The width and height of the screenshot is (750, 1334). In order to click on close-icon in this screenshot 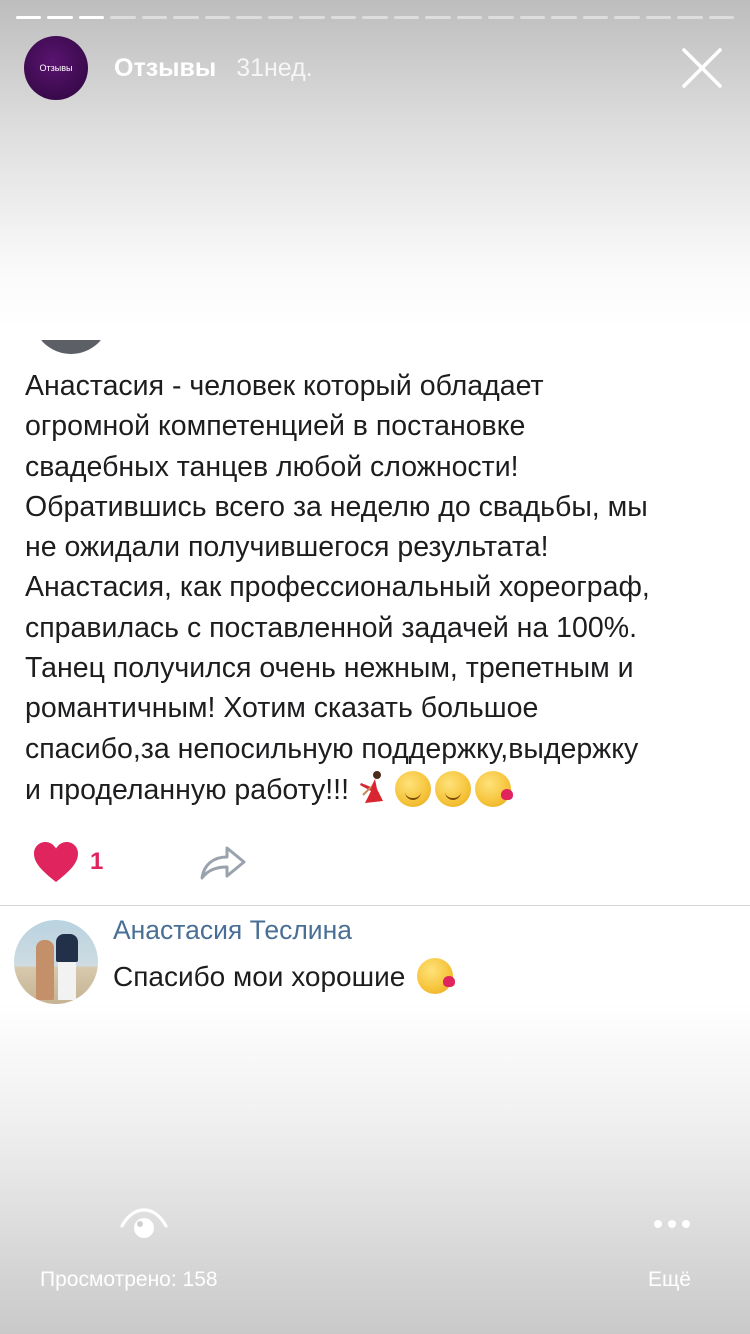, I will do `click(702, 68)`.